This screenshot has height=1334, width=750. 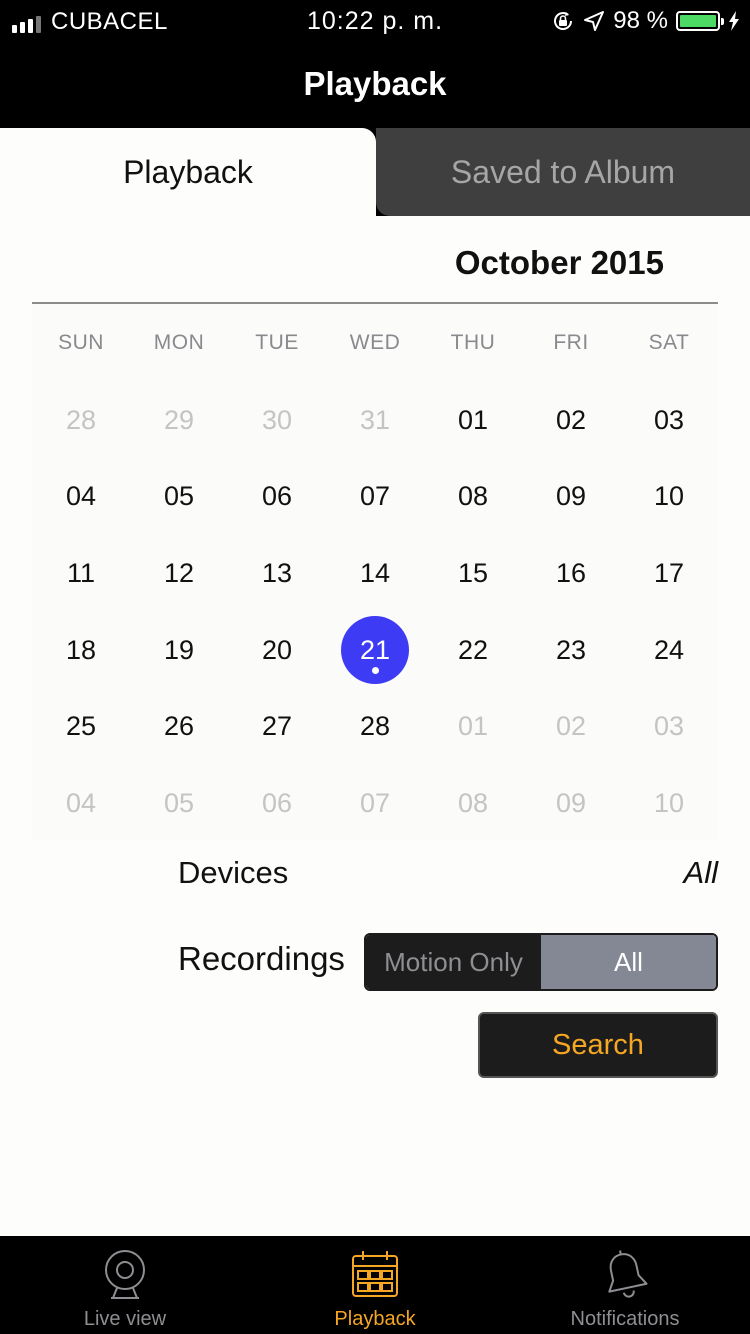 I want to click on tab-playback-nav: Playback, so click(x=375, y=1285).